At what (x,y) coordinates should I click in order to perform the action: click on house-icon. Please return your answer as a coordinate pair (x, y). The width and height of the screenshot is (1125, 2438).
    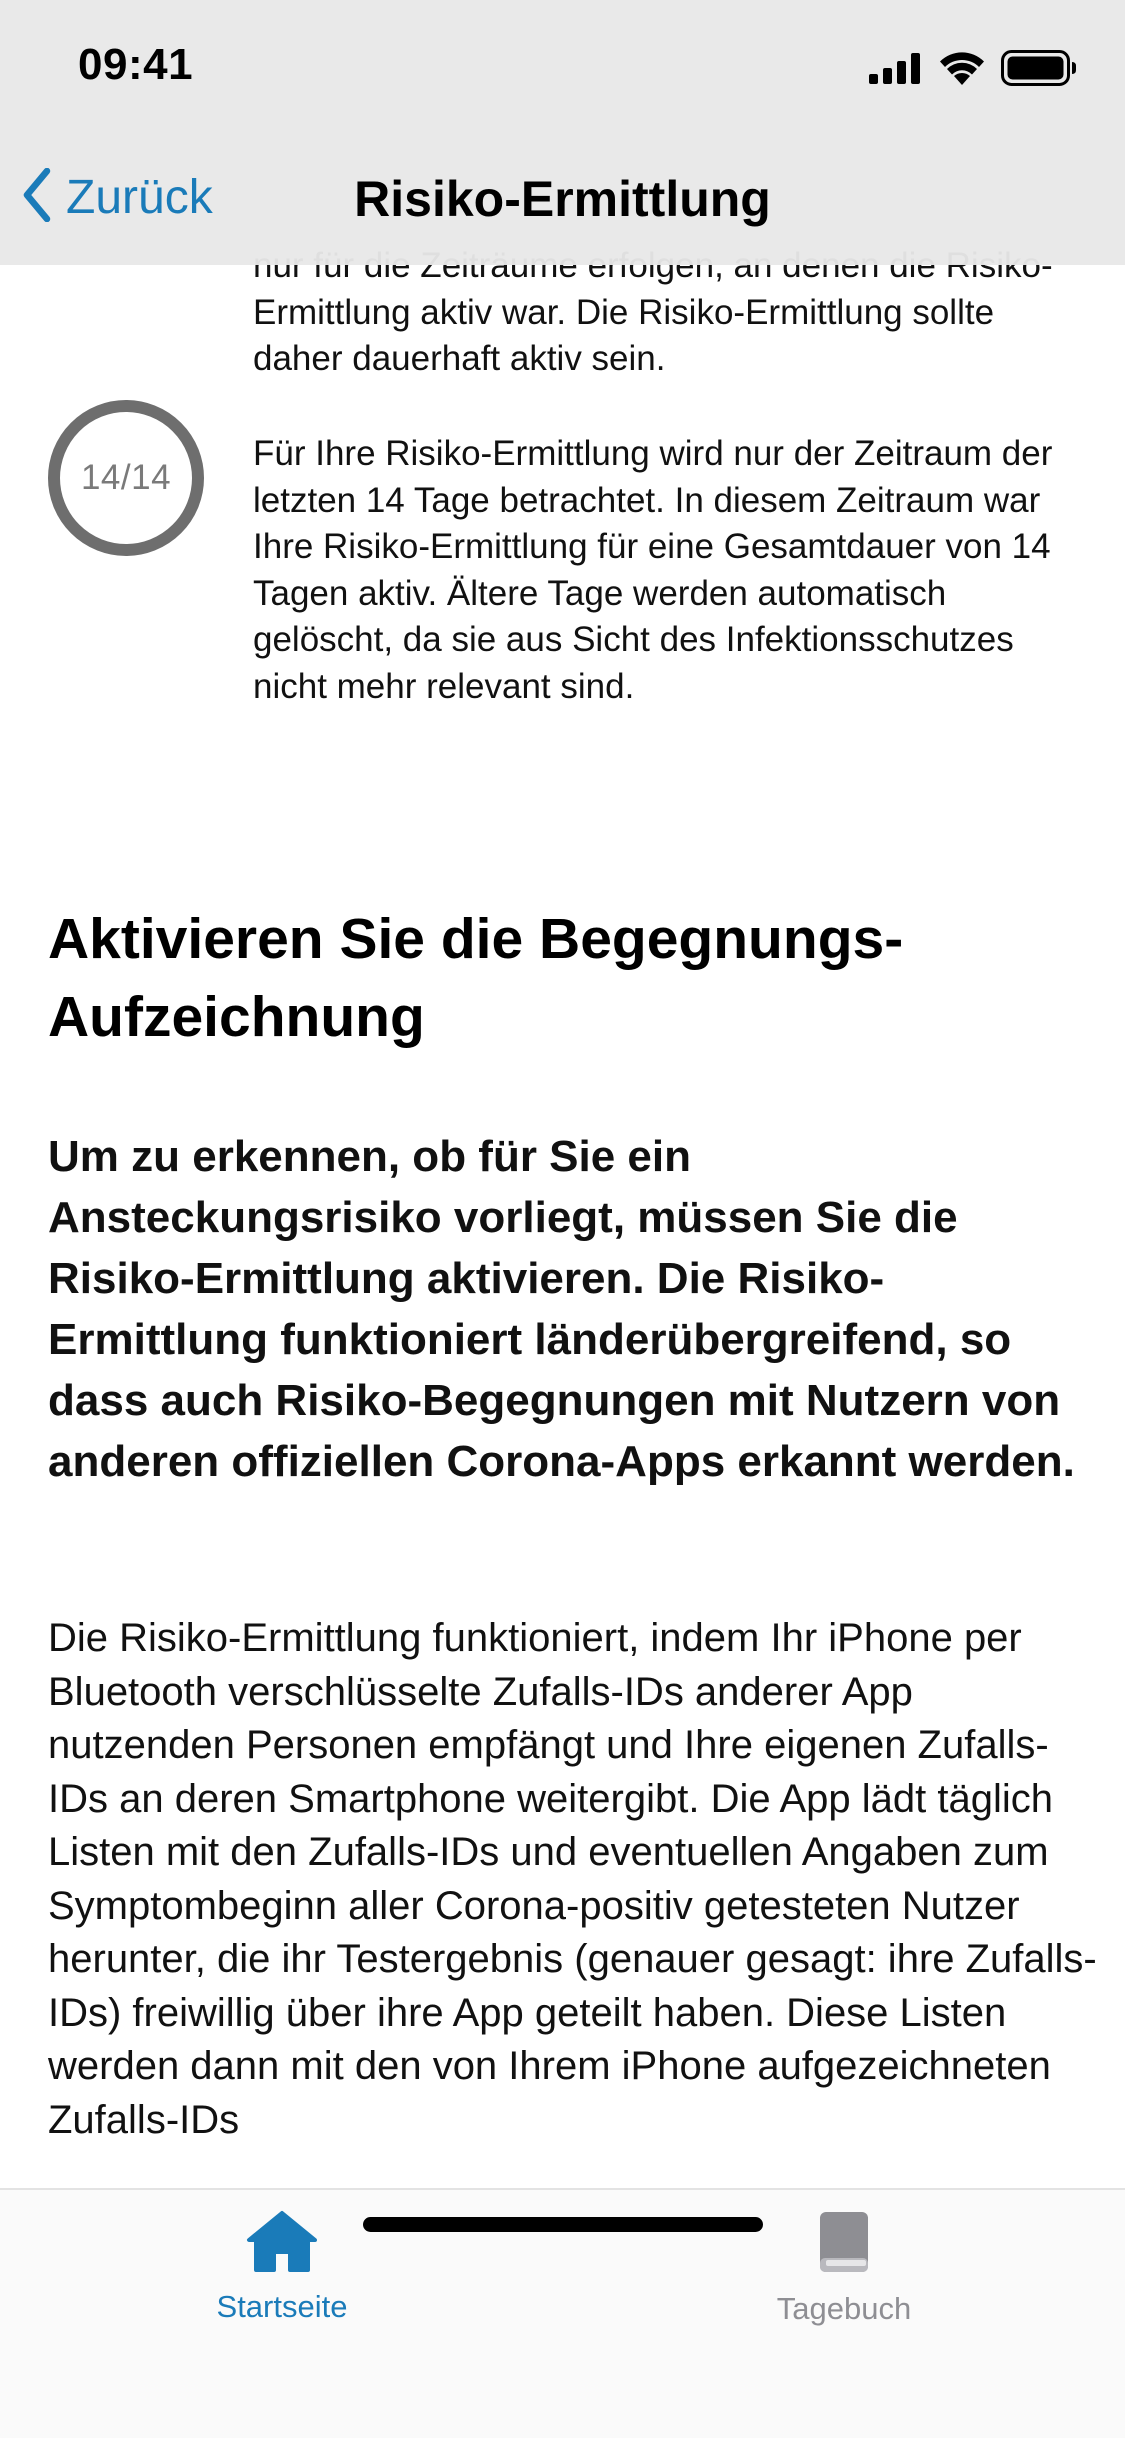
    Looking at the image, I should click on (282, 2243).